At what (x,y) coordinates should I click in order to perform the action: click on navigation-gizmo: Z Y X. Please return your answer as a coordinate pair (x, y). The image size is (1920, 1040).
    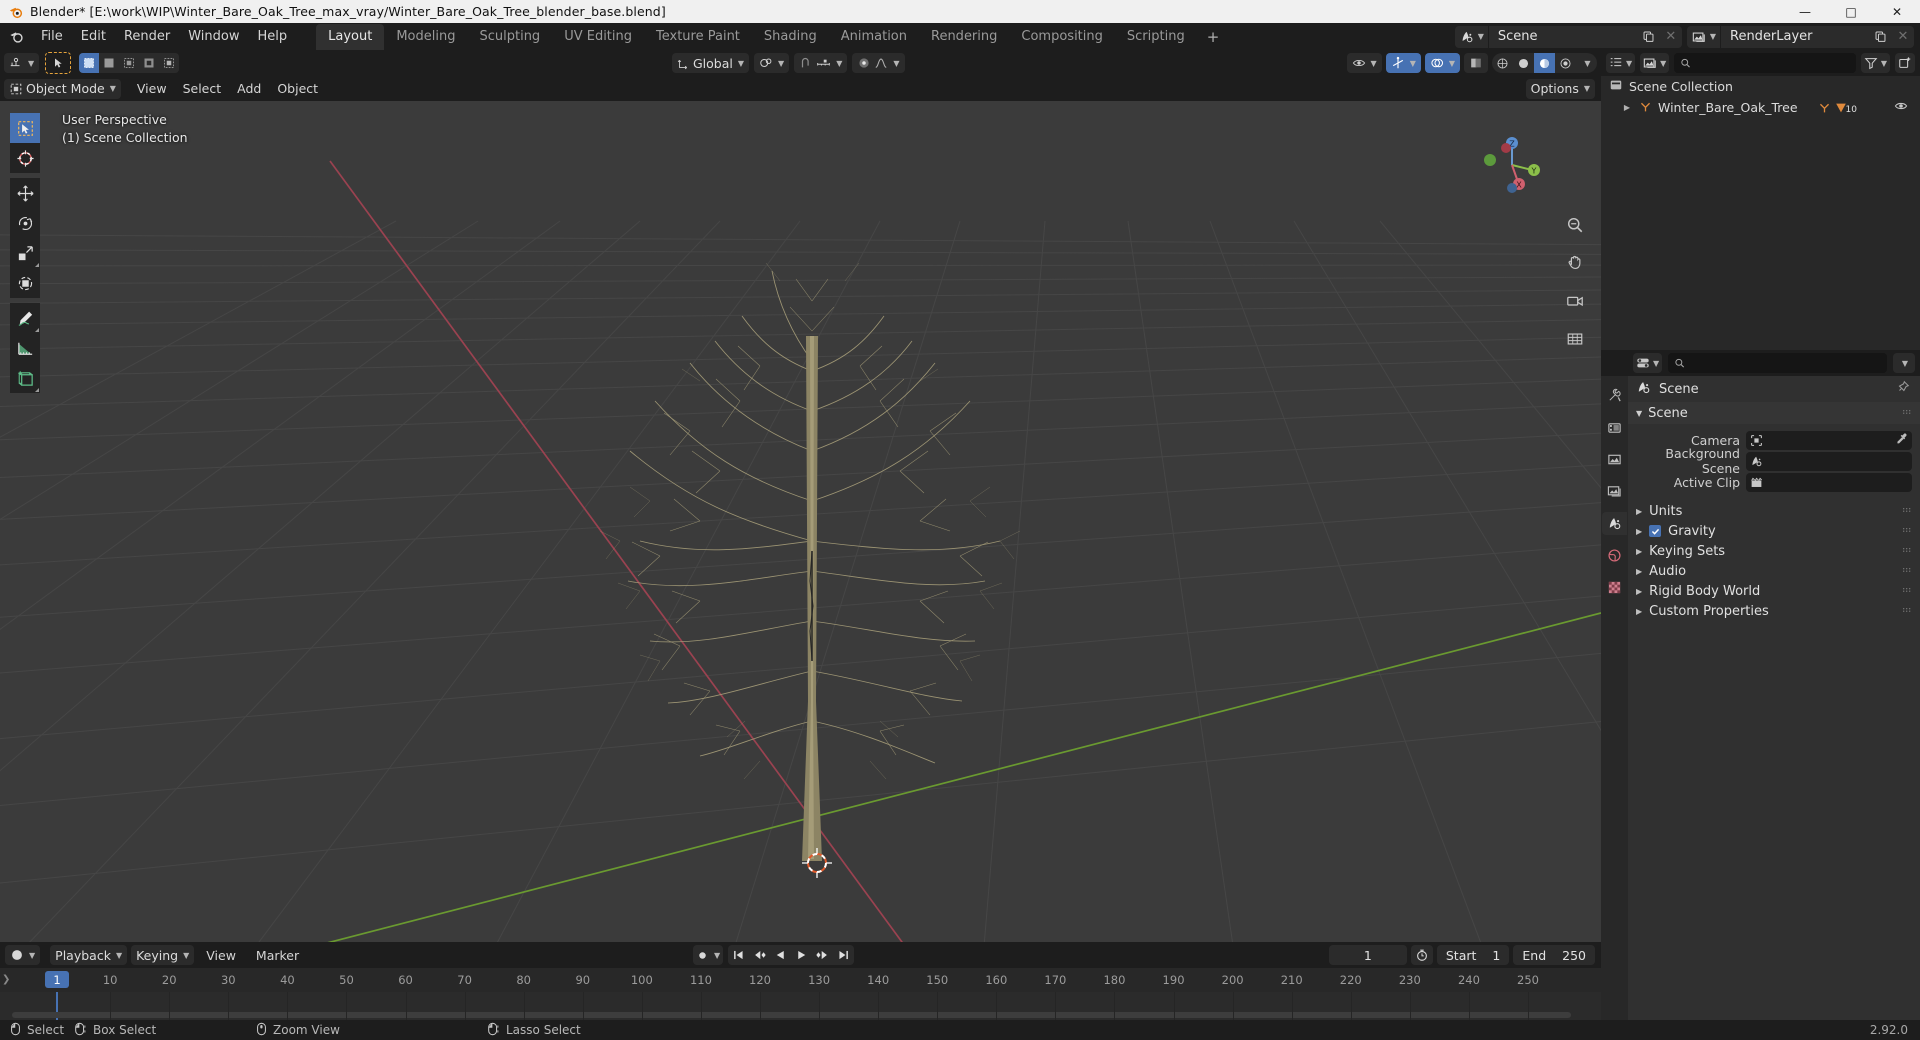
    Looking at the image, I should click on (1512, 165).